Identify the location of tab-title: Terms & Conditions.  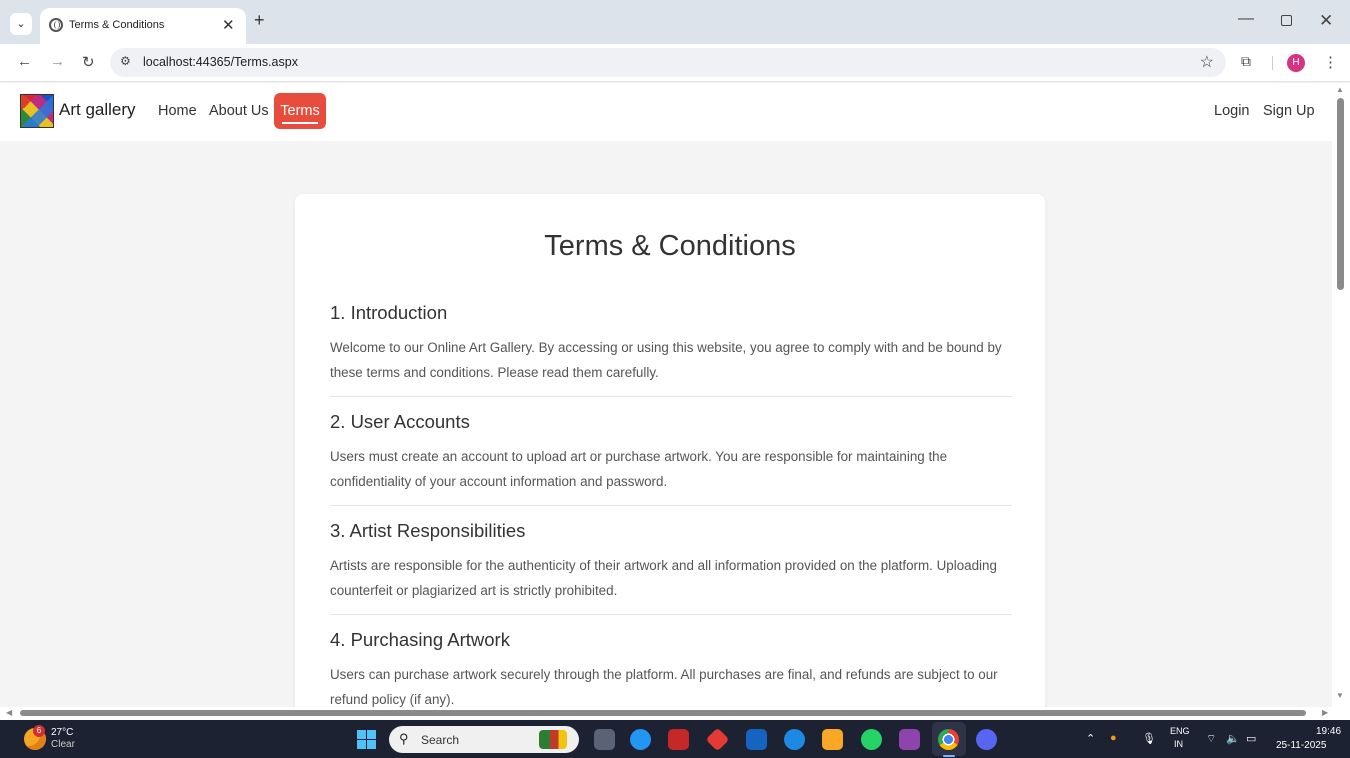
(117, 25).